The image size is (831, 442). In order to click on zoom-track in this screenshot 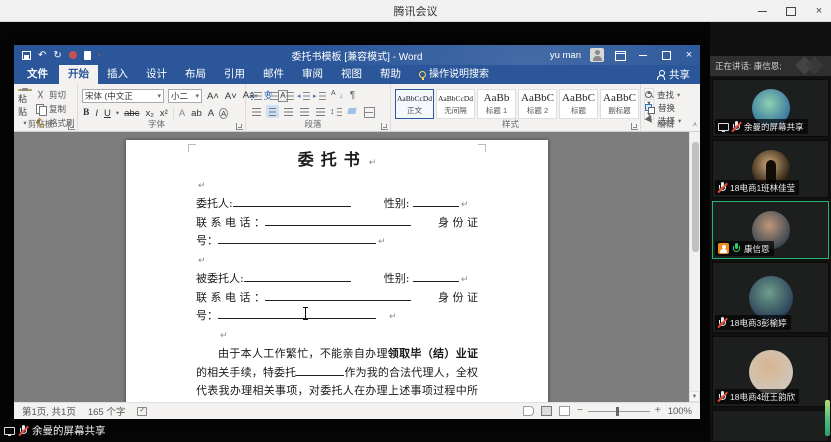, I will do `click(618, 411)`.